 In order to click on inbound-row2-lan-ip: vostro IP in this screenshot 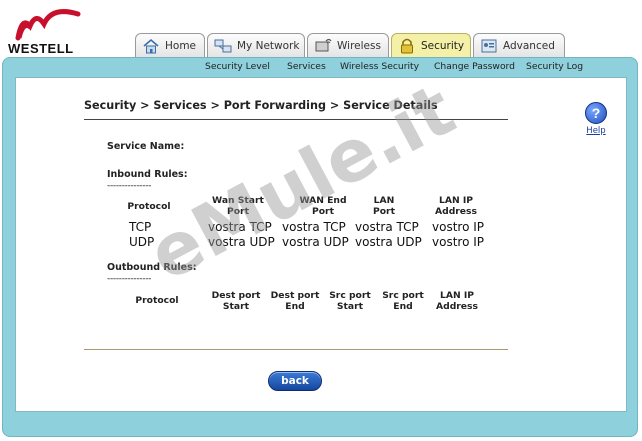, I will do `click(458, 242)`.